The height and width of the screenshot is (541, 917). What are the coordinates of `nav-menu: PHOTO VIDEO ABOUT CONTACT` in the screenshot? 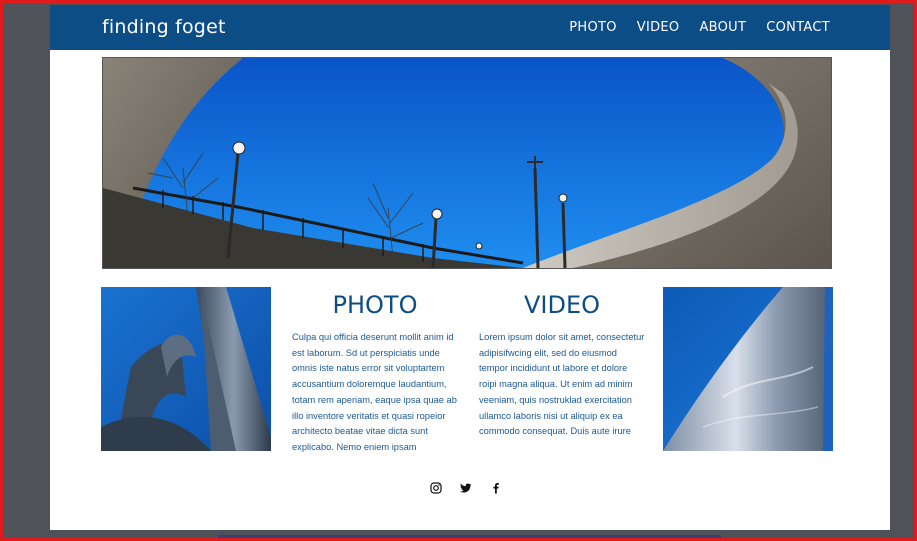 It's located at (699, 27).